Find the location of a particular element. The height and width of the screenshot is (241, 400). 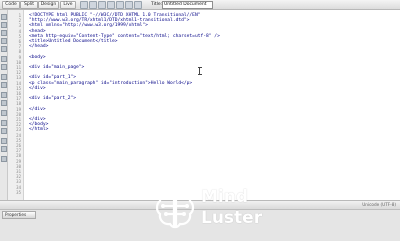

encoding-status: Unicode (UTF-8) is located at coordinates (379, 204).